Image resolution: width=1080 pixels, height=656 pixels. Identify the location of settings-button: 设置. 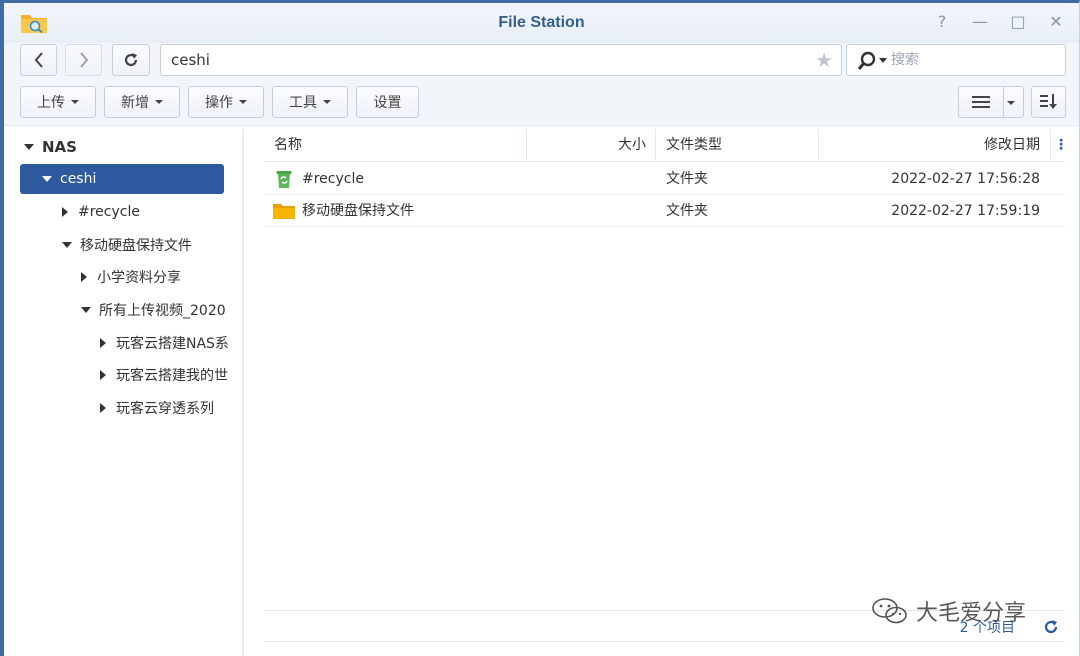
(387, 102).